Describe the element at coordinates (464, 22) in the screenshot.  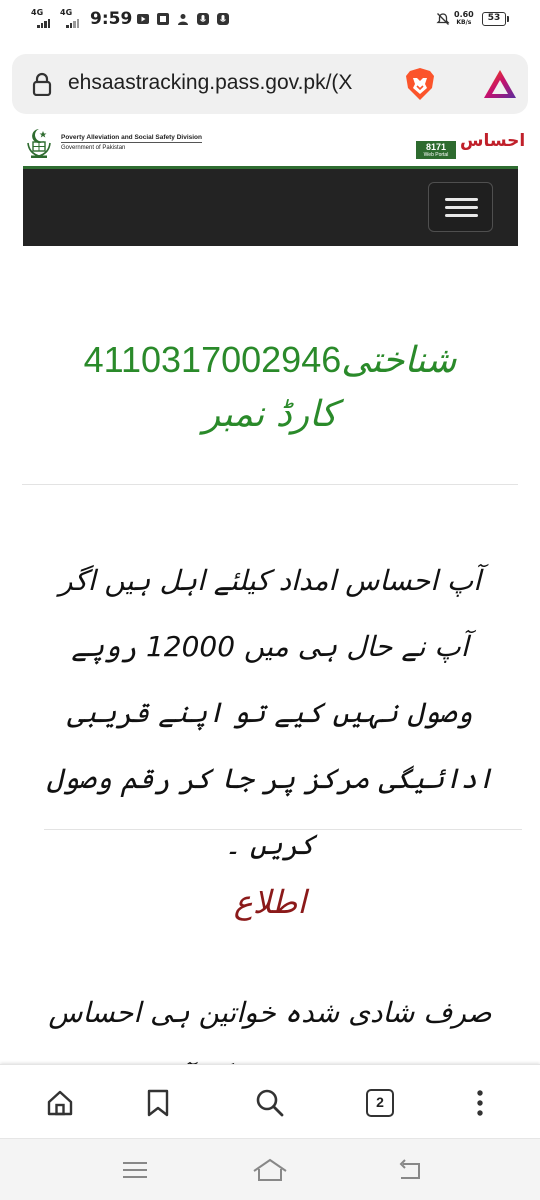
I see `network-speed-unit: KB/s` at that location.